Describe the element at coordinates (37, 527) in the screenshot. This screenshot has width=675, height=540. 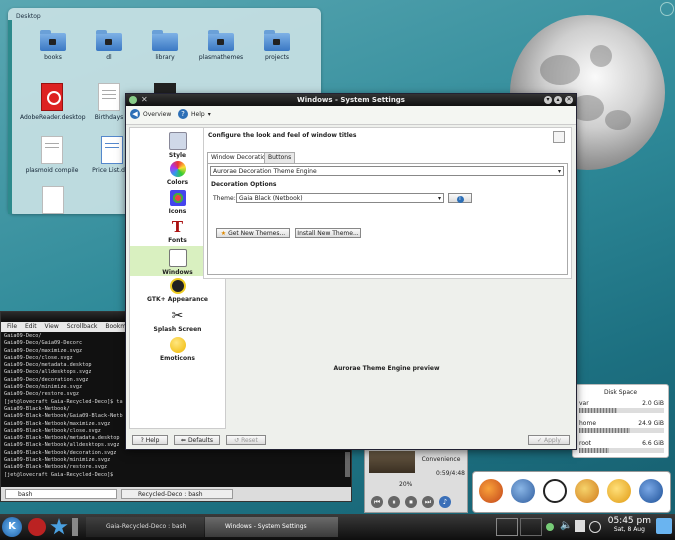
I see `taskbar-launcher-1-icon` at that location.